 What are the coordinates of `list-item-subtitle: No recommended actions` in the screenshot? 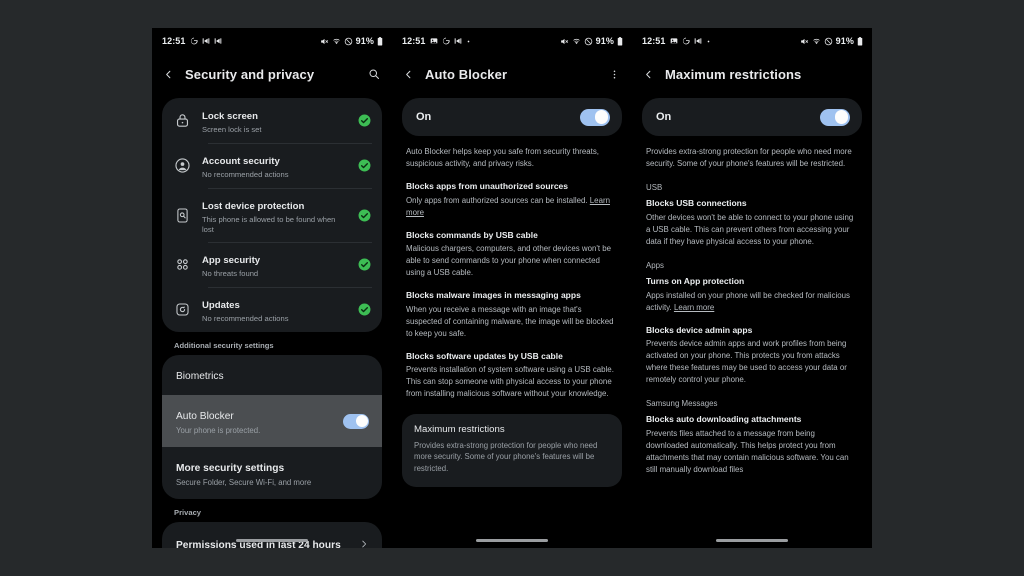 It's located at (245, 174).